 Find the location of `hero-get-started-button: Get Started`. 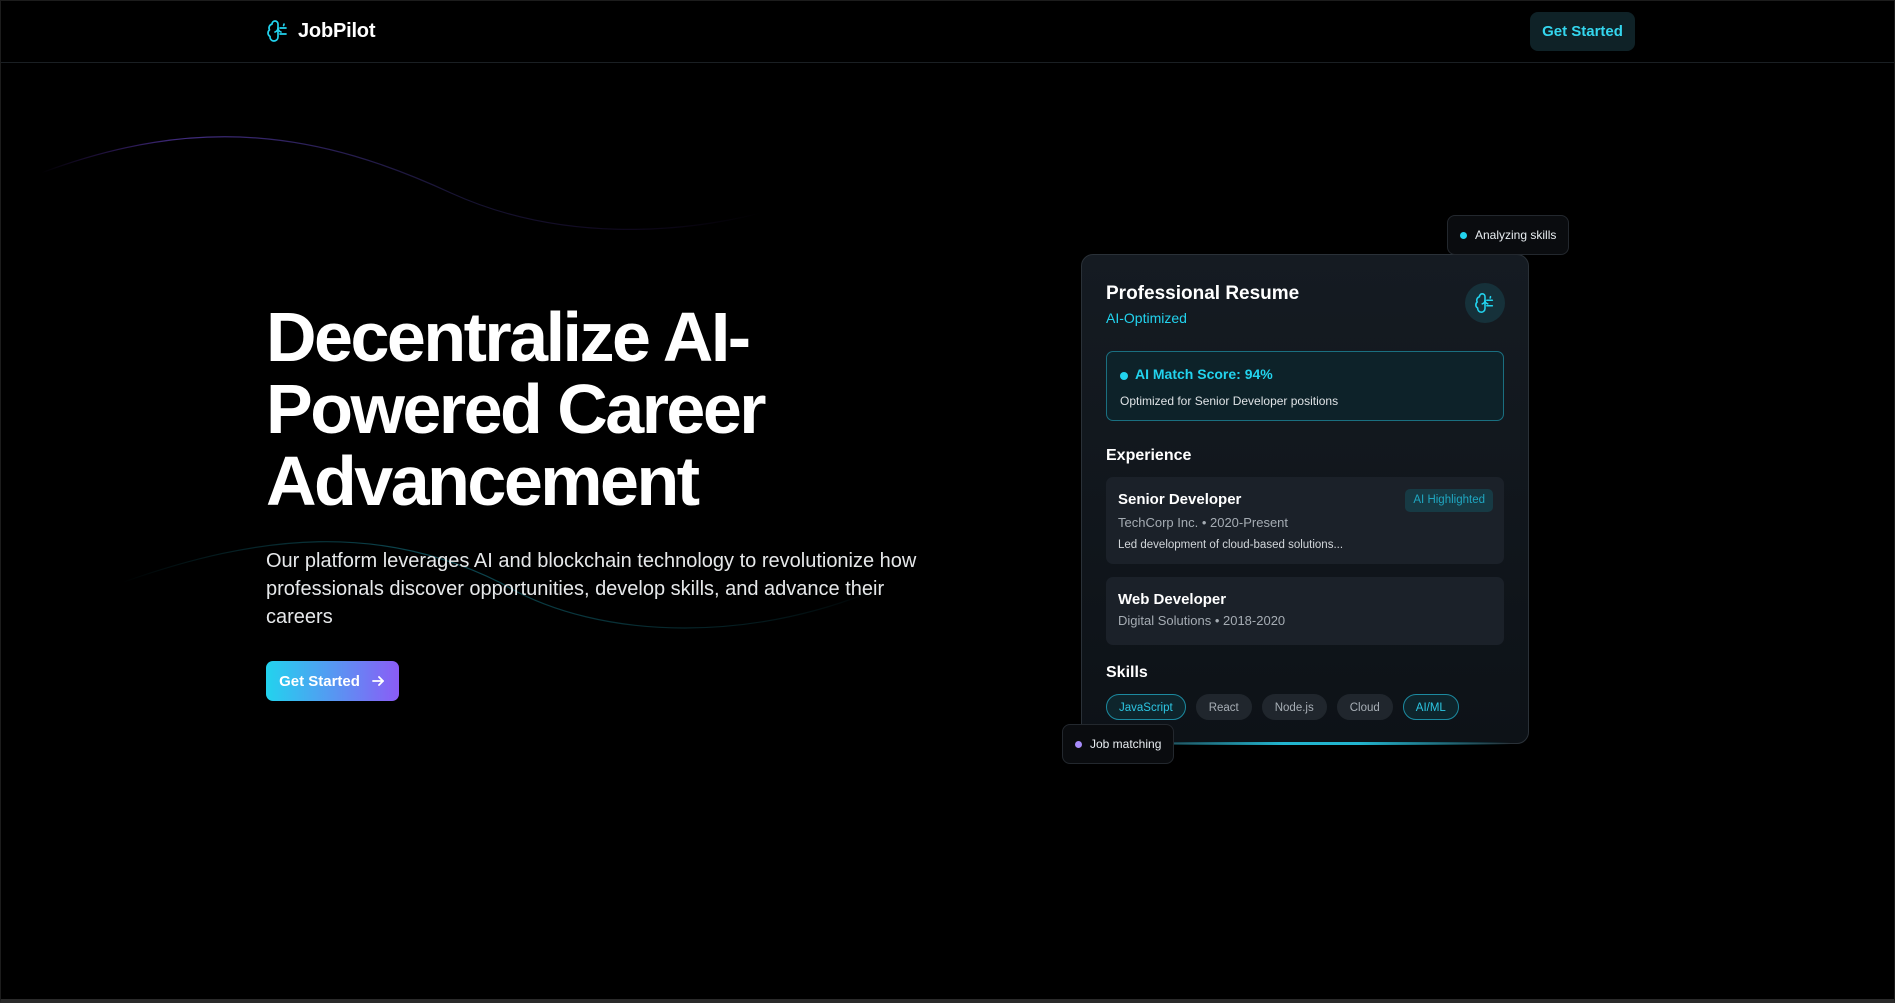

hero-get-started-button: Get Started is located at coordinates (332, 681).